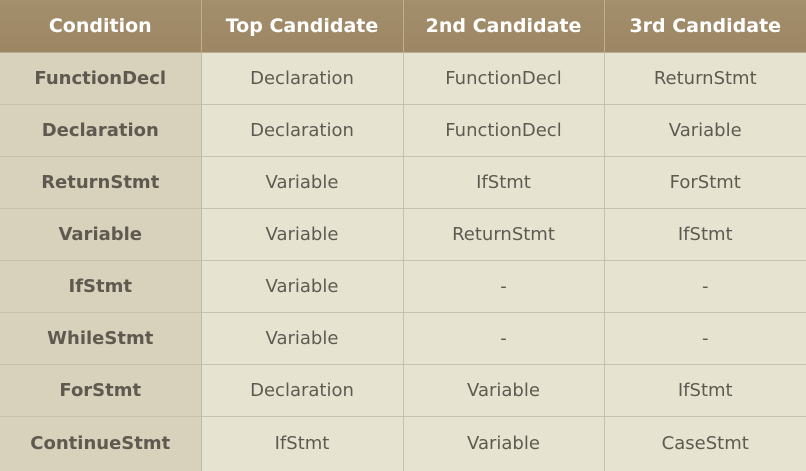  Describe the element at coordinates (704, 77) in the screenshot. I see `third-candidate-cell: ReturnStmt` at that location.